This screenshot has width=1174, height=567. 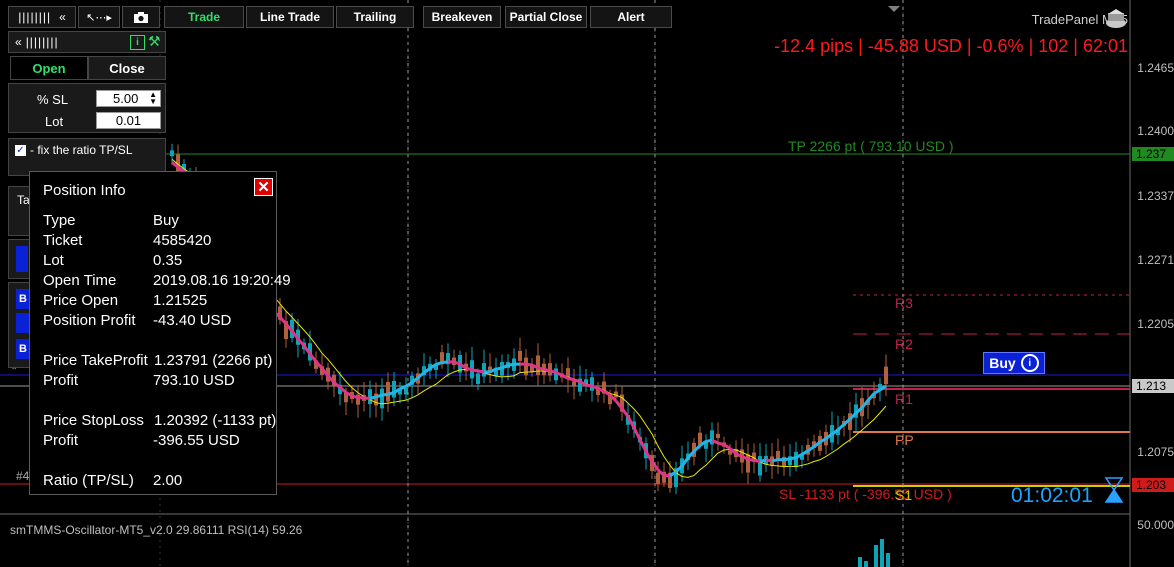 I want to click on camera-icon, so click(x=141, y=17).